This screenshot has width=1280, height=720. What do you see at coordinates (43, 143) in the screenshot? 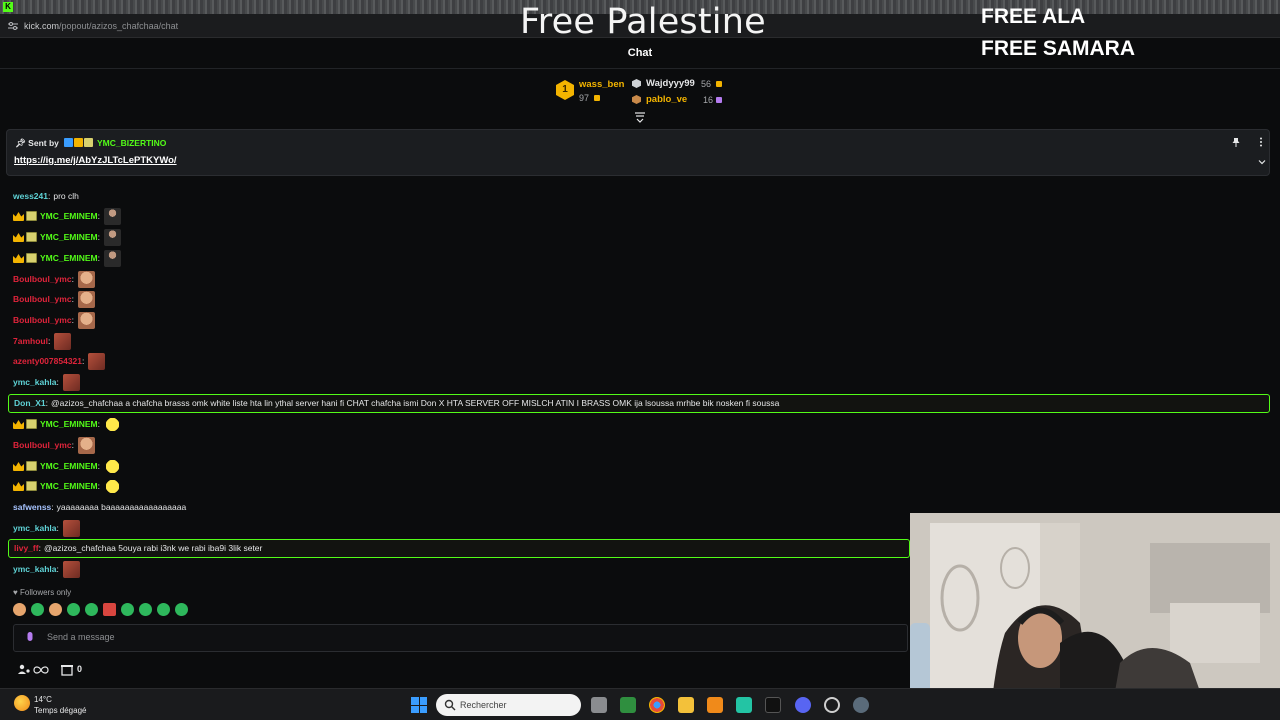
I see `pinned-sent-by-label: Sent by` at bounding box center [43, 143].